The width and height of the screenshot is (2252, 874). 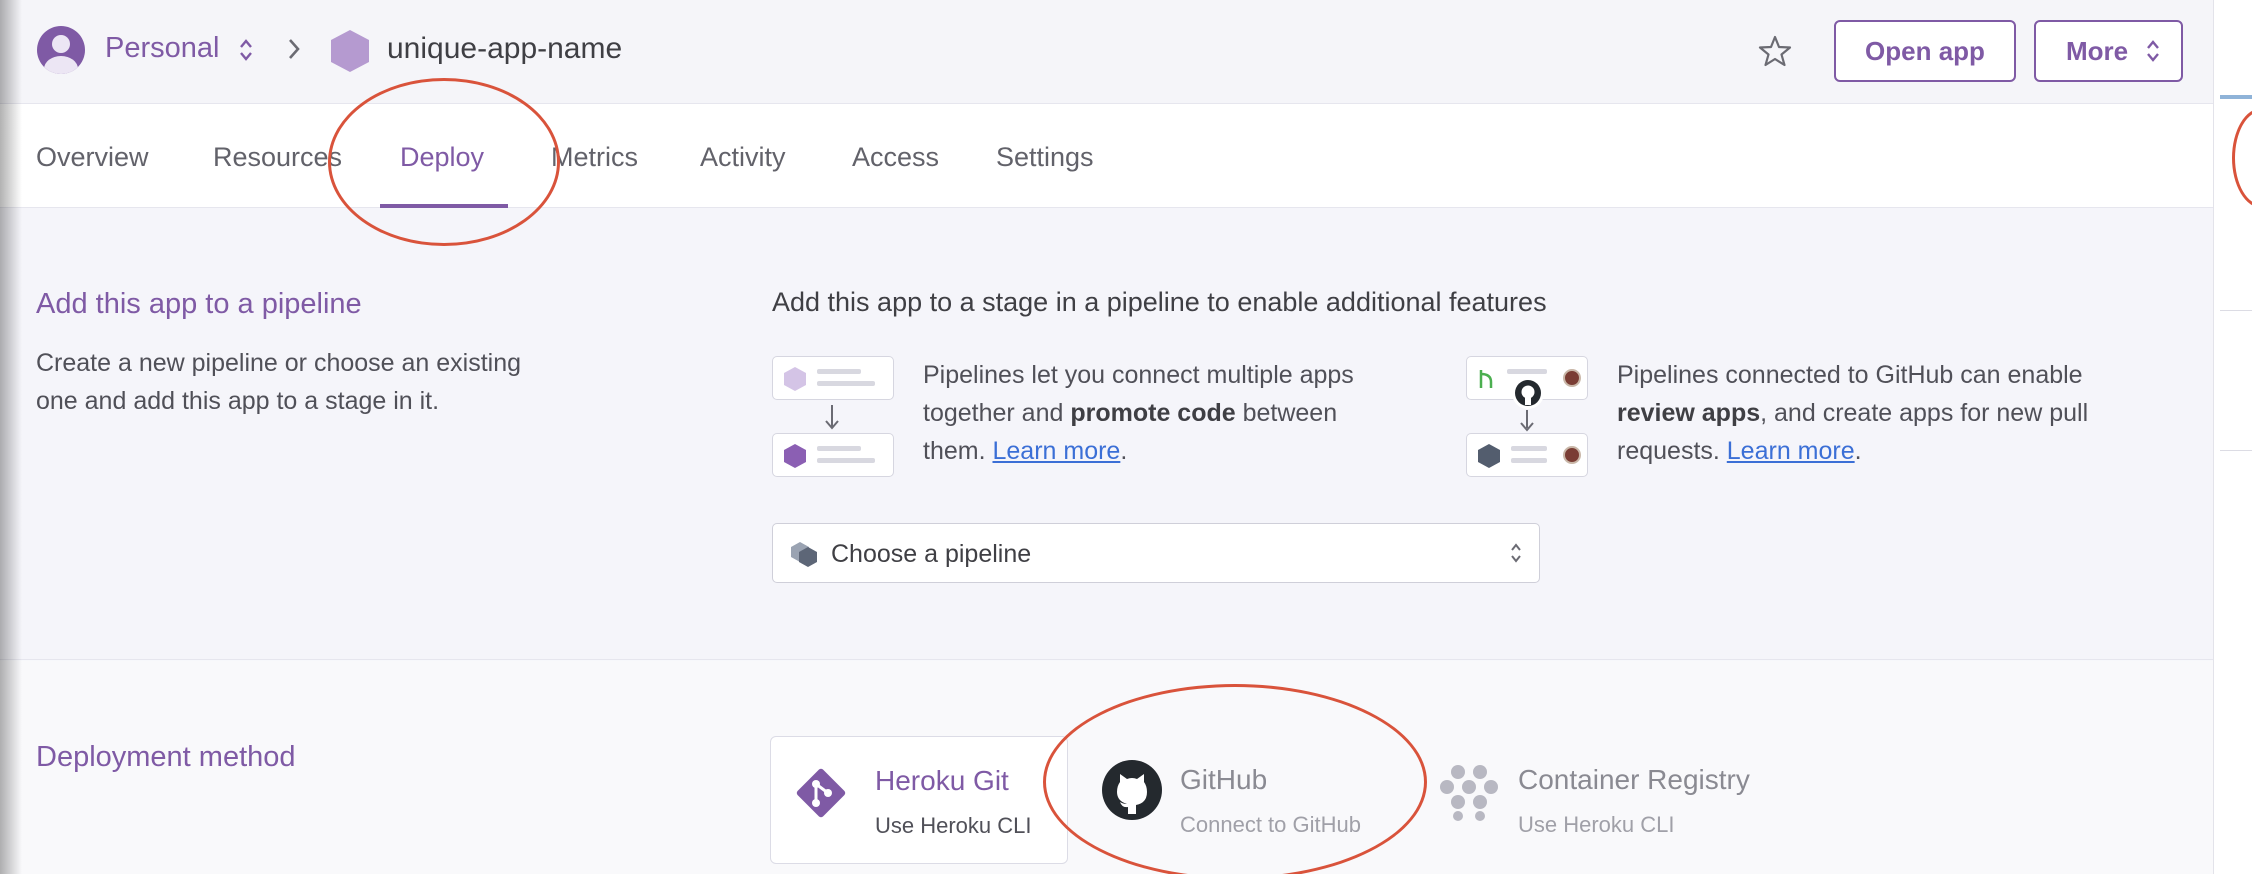 What do you see at coordinates (350, 51) in the screenshot?
I see `app-hexagon-icon` at bounding box center [350, 51].